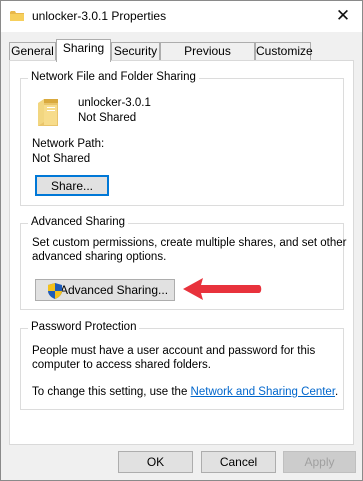 This screenshot has width=363, height=481. I want to click on folder-icon, so click(17, 16).